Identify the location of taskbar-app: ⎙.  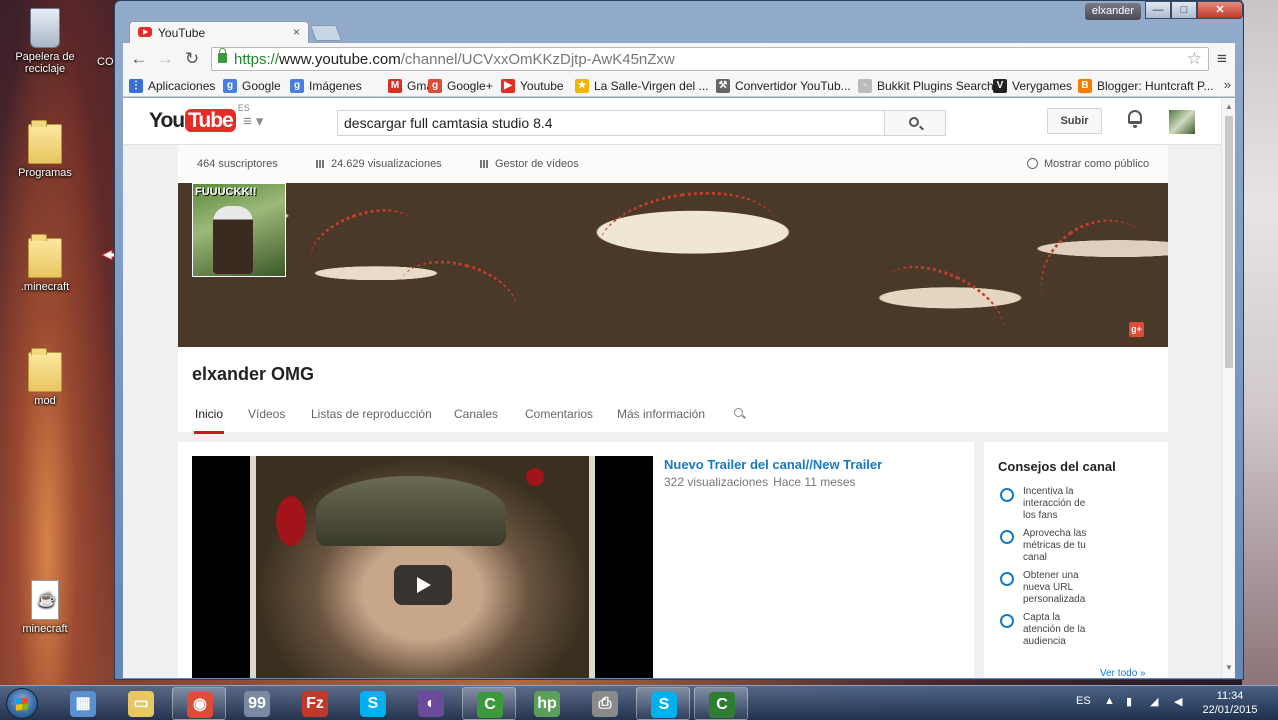
(605, 703).